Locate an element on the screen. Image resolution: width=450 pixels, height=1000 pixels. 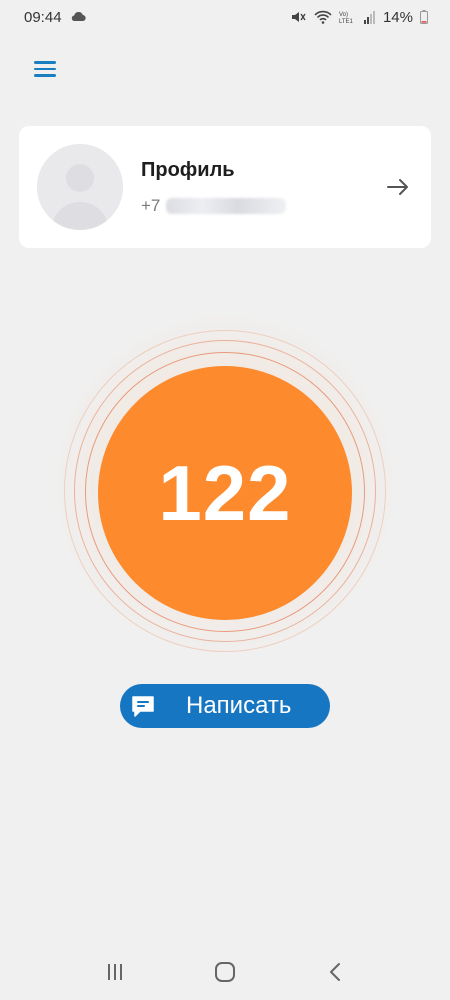
counter-value: 122 is located at coordinates (225, 492).